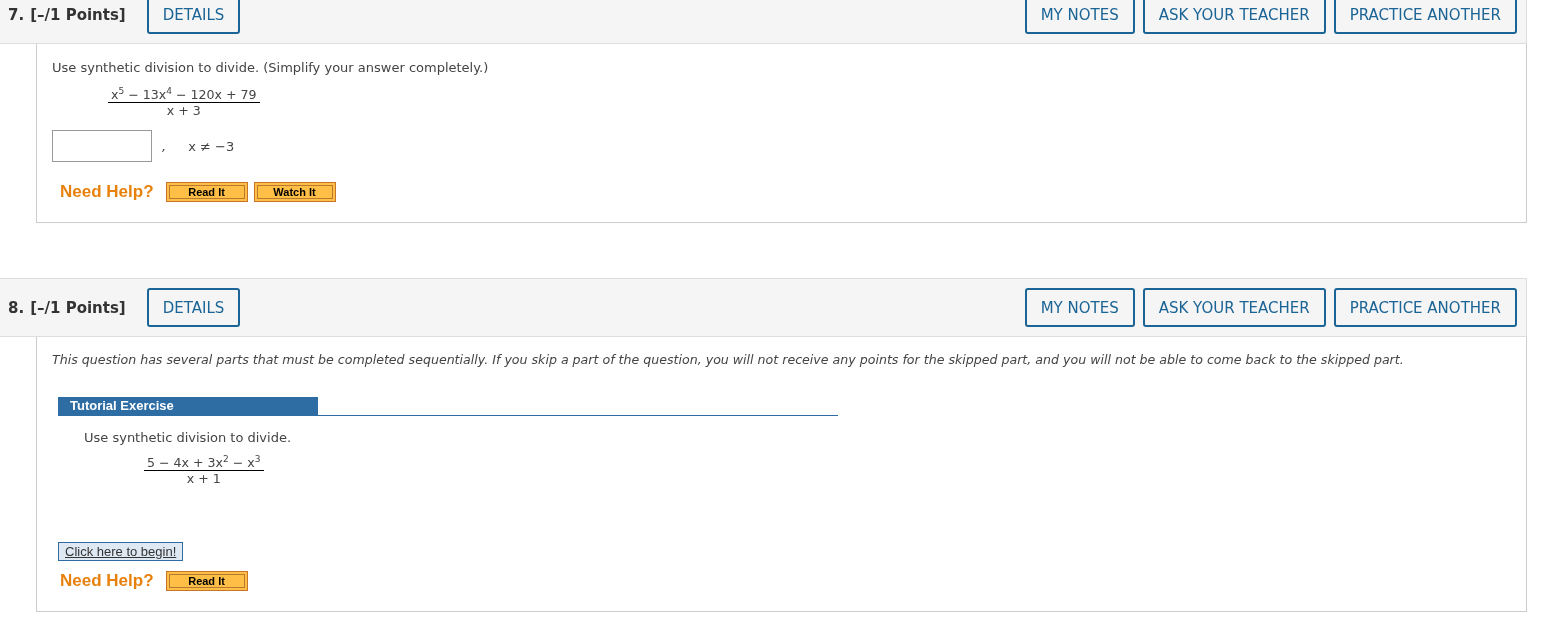 This screenshot has width=1548, height=644. Describe the element at coordinates (204, 463) in the screenshot. I see `fraction-numerator: 5 − 4x + 3x$^{2}$ − x$^{3}$` at that location.